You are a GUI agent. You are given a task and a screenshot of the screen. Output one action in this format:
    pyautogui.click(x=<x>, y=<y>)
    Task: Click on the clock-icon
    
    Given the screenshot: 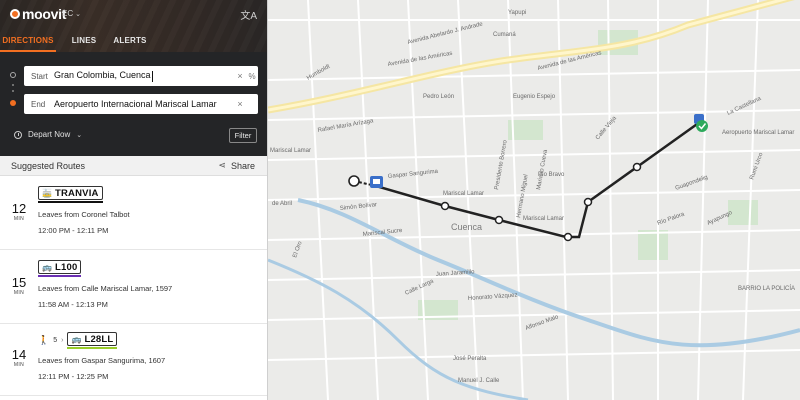 What is the action you would take?
    pyautogui.click(x=18, y=134)
    